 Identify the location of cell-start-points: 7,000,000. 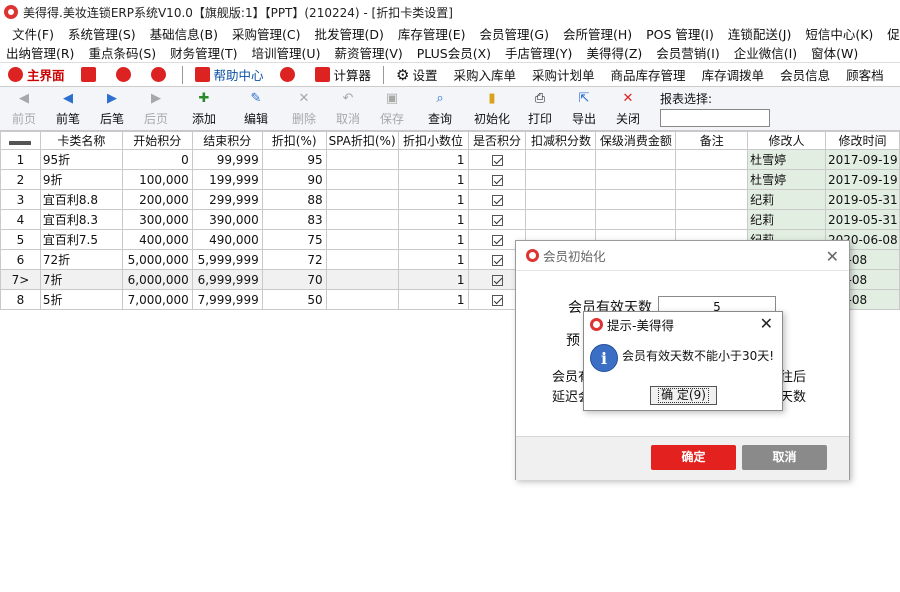
(157, 299).